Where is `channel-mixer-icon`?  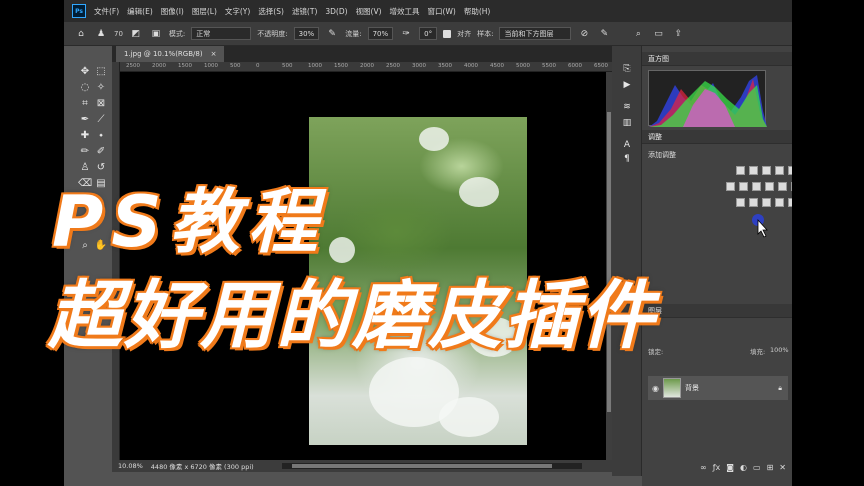
channel-mixer-icon is located at coordinates (782, 186).